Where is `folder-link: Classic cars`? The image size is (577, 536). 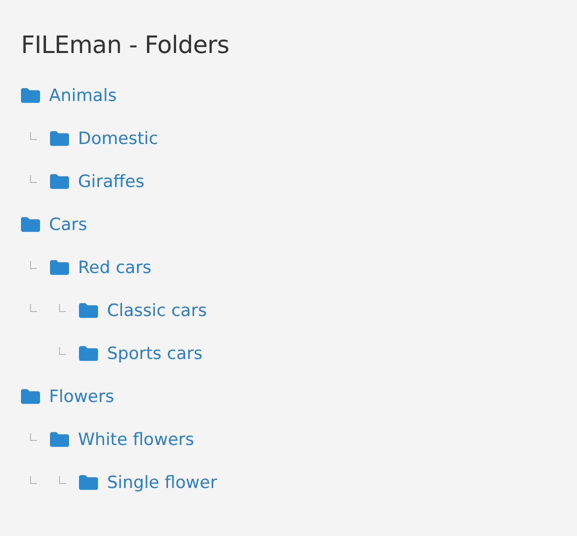
folder-link: Classic cars is located at coordinates (157, 310).